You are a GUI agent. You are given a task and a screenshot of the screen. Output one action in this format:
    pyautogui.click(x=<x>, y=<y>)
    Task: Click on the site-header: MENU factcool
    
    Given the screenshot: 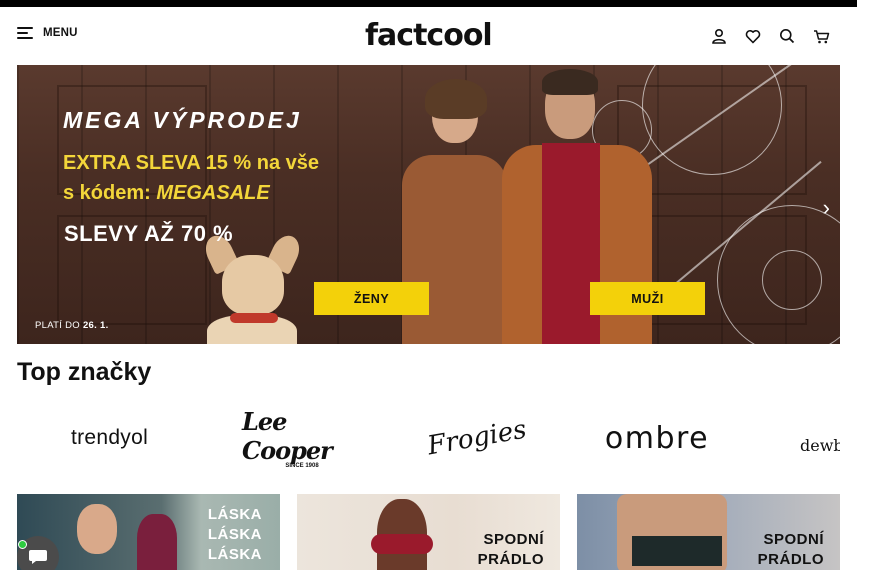 What is the action you would take?
    pyautogui.click(x=428, y=36)
    